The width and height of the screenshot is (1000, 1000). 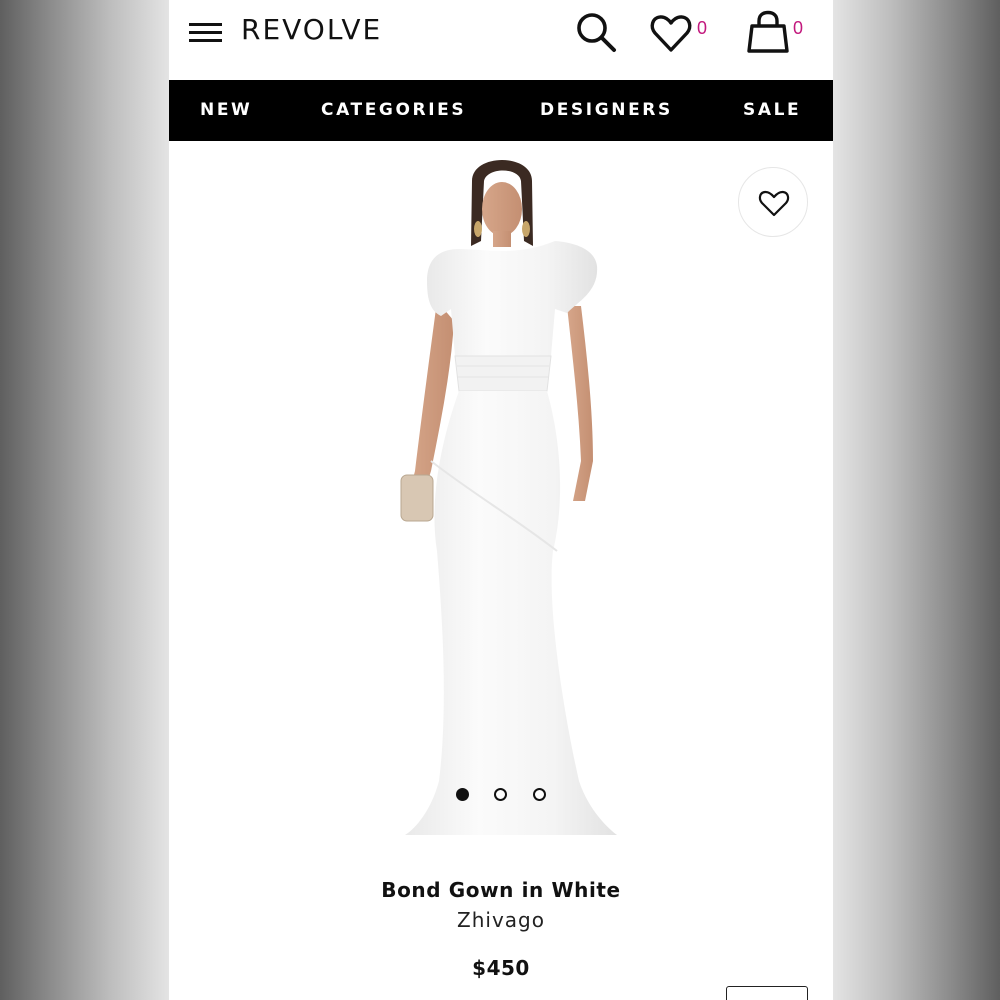 What do you see at coordinates (798, 28) in the screenshot?
I see `bag-count: 0` at bounding box center [798, 28].